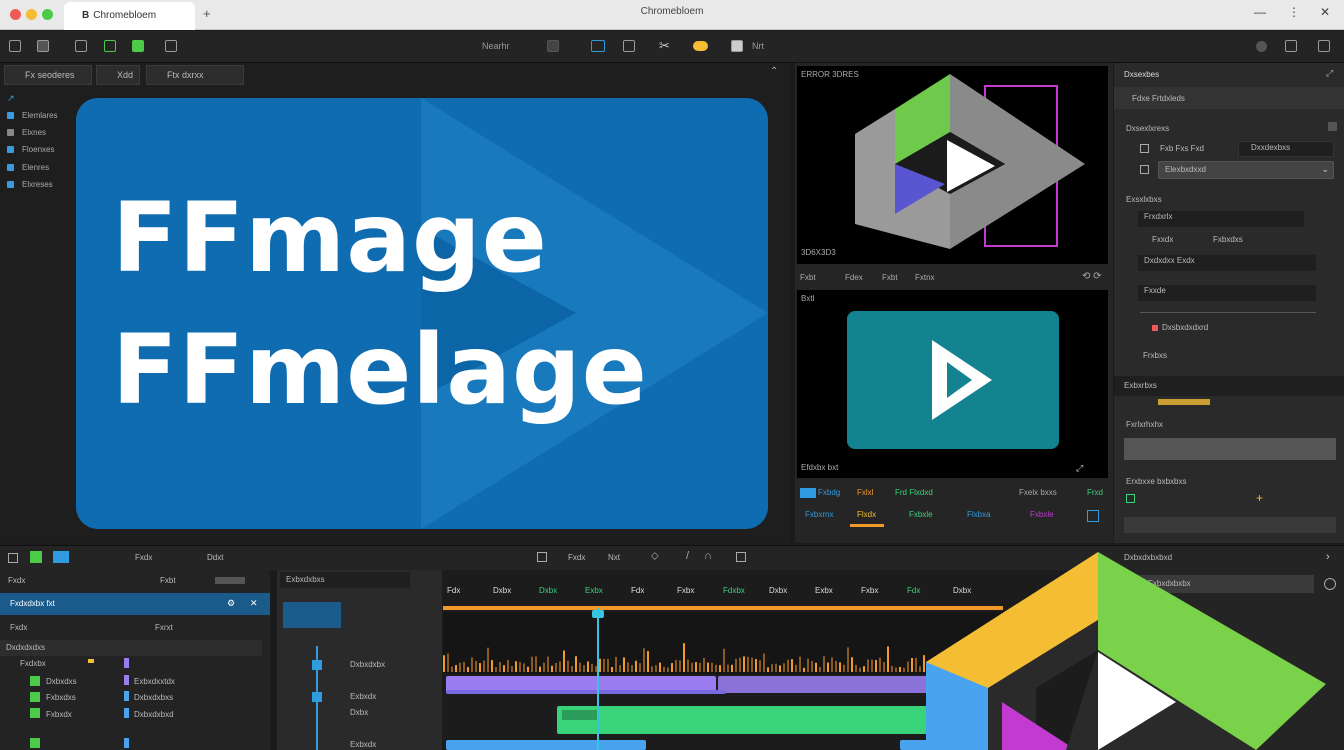  What do you see at coordinates (1325, 12) in the screenshot?
I see `close-button: ✕` at bounding box center [1325, 12].